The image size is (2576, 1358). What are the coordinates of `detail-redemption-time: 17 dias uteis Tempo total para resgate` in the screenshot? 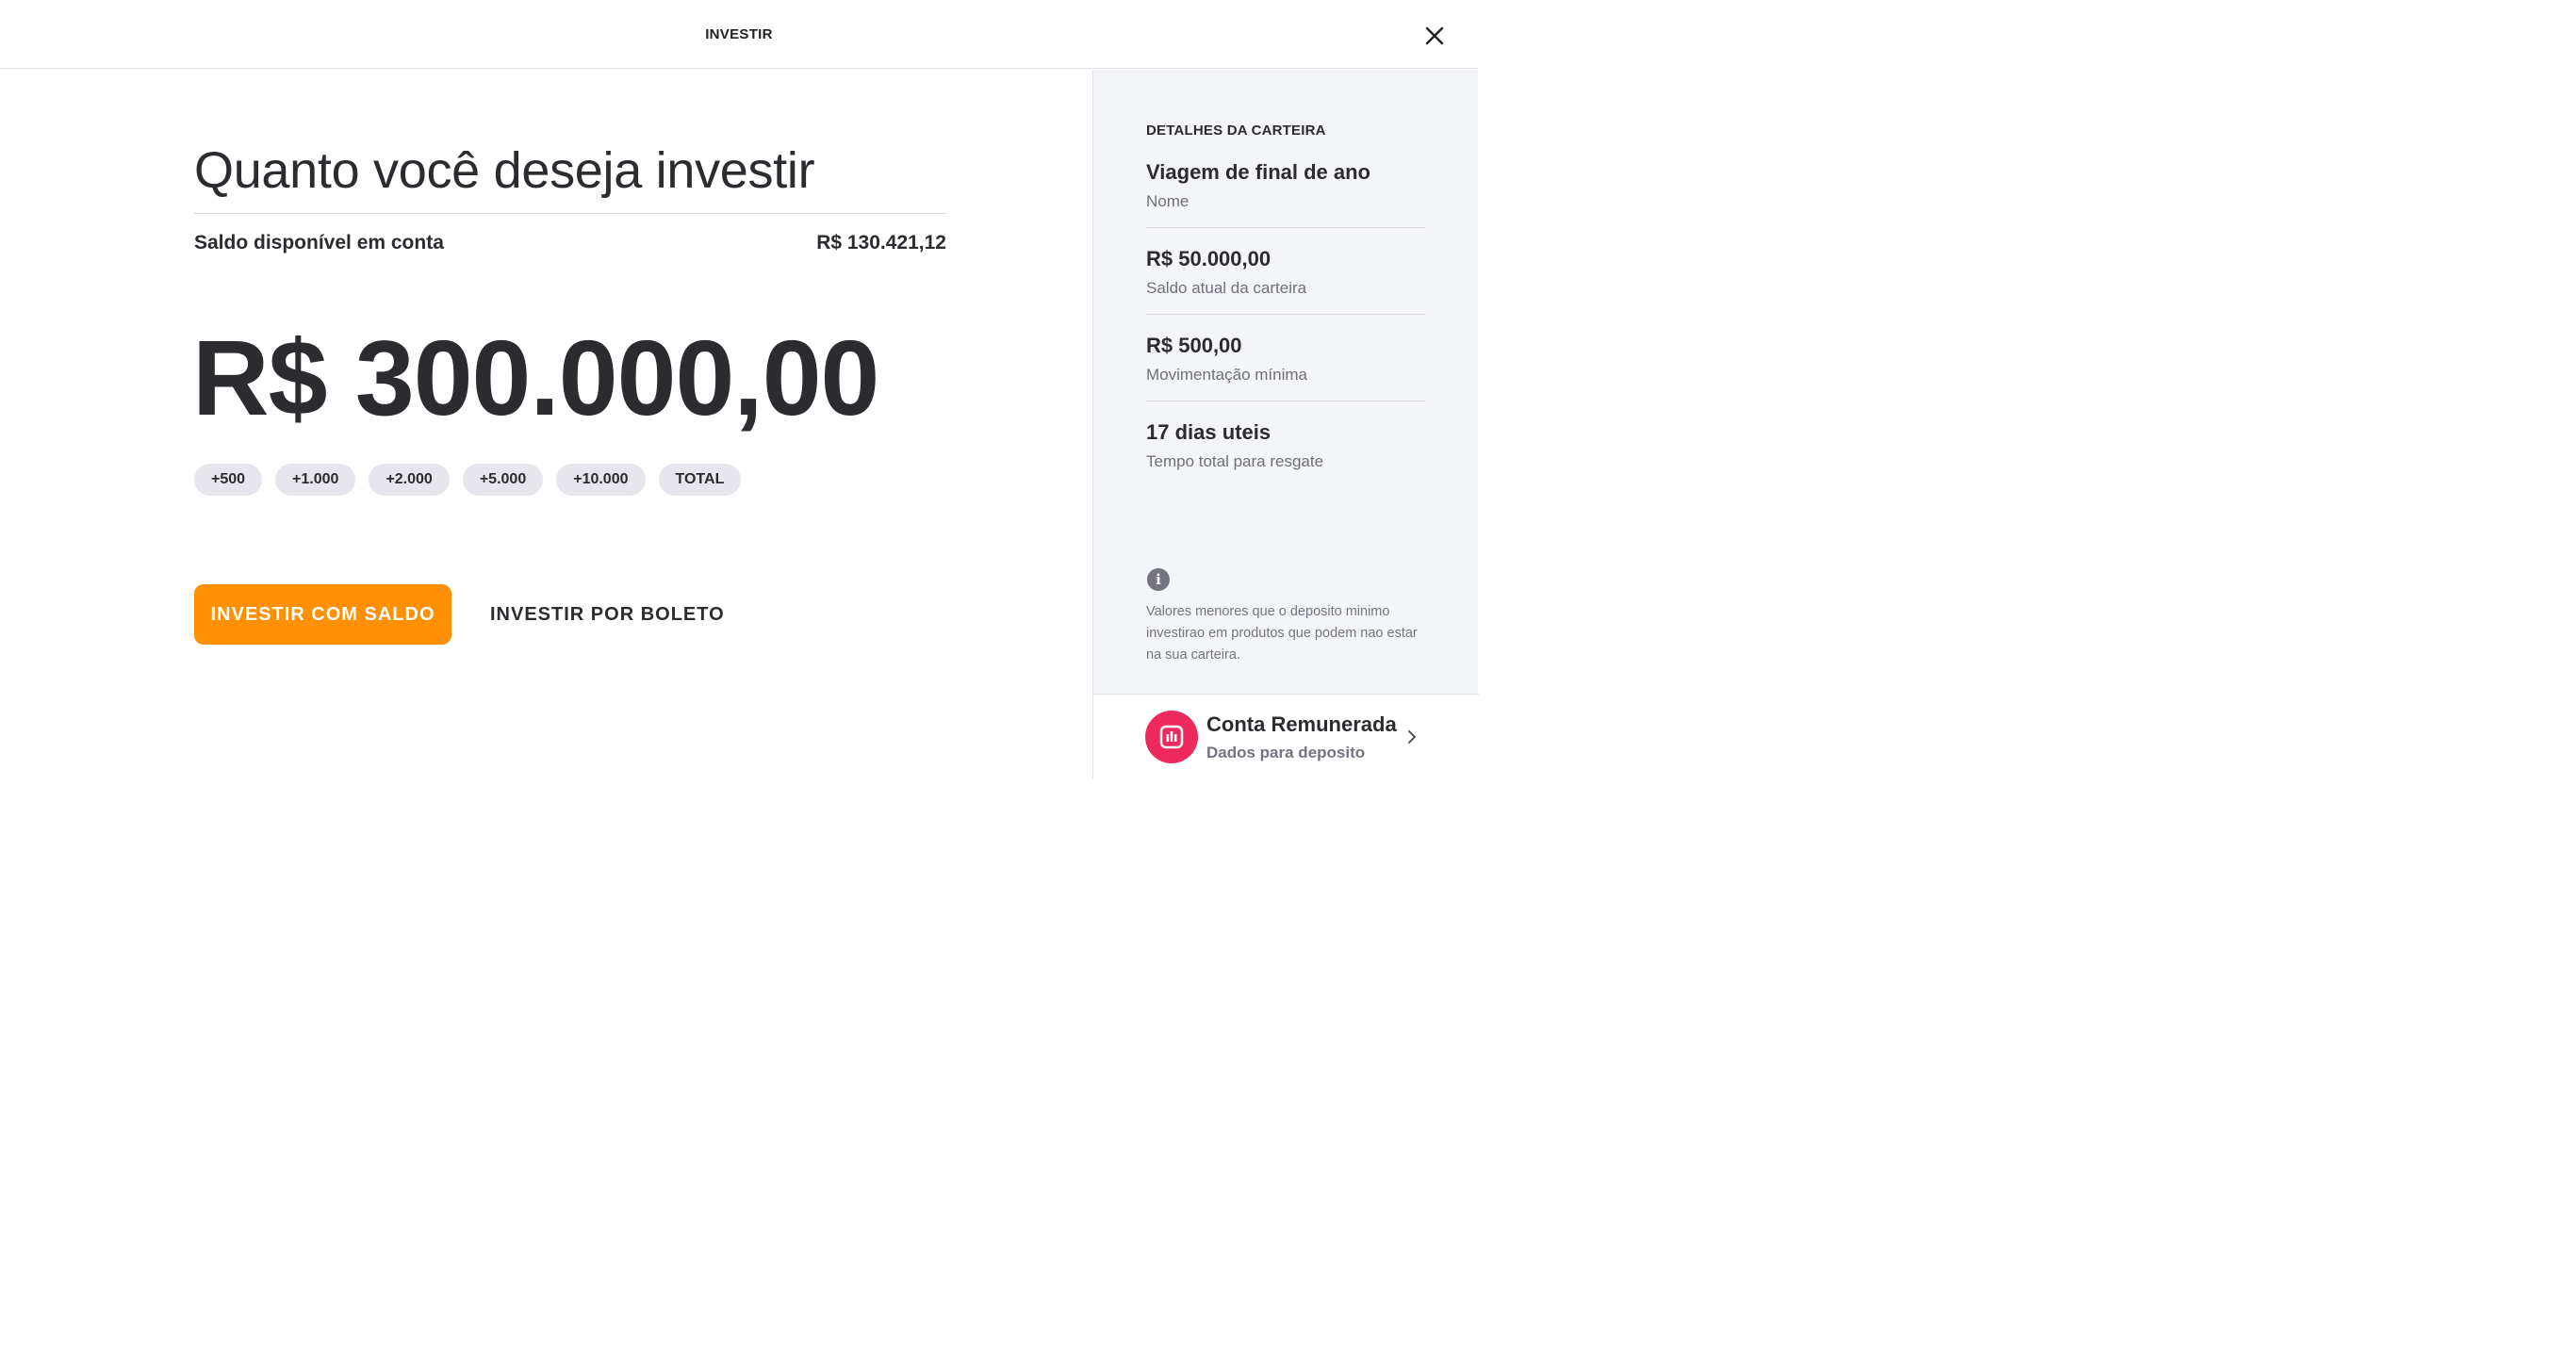 It's located at (1286, 445).